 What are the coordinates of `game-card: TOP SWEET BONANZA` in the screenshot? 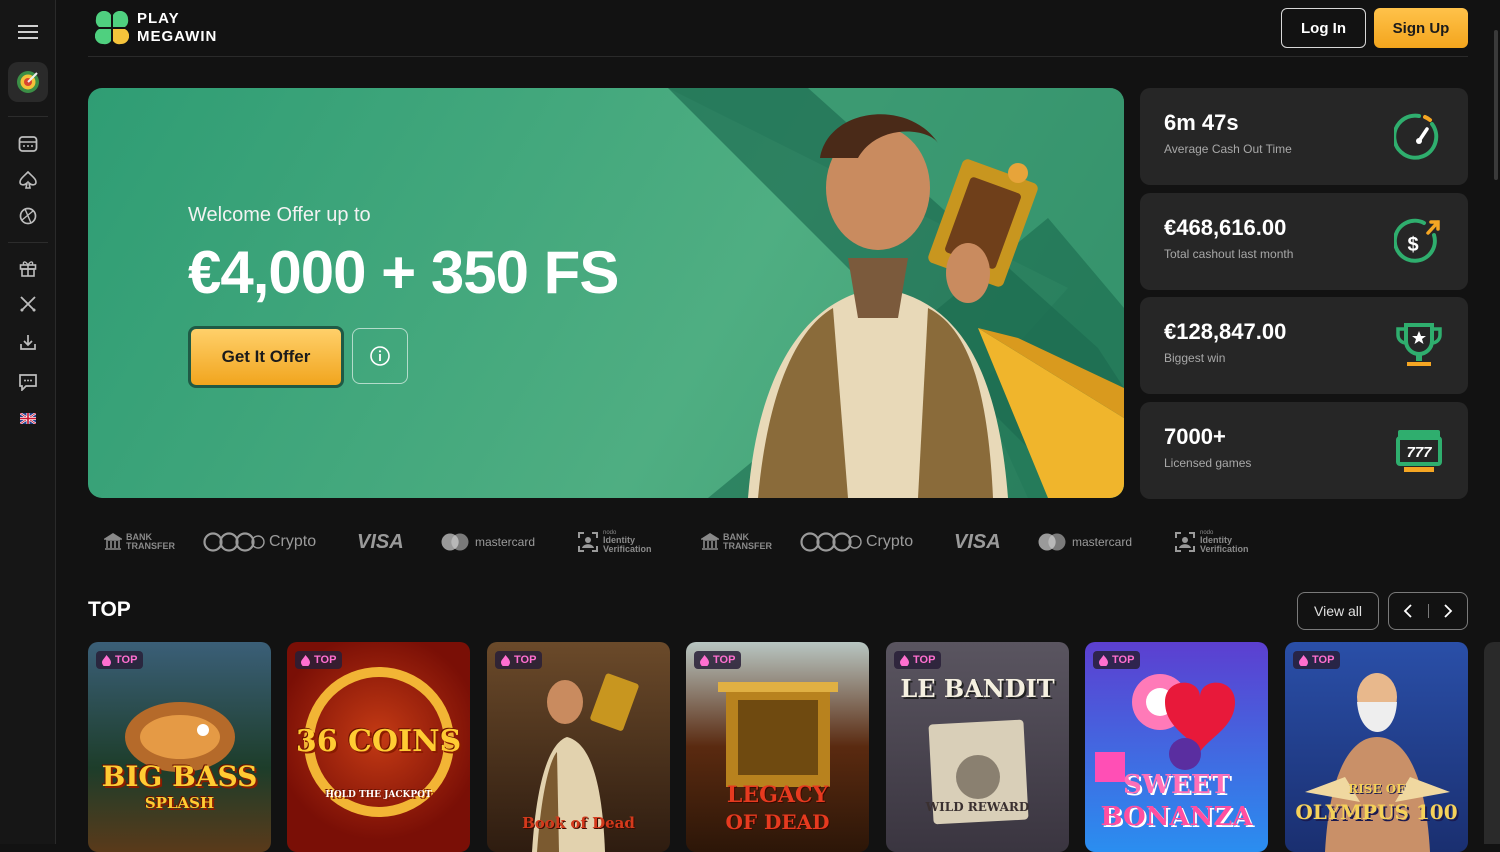 It's located at (1176, 747).